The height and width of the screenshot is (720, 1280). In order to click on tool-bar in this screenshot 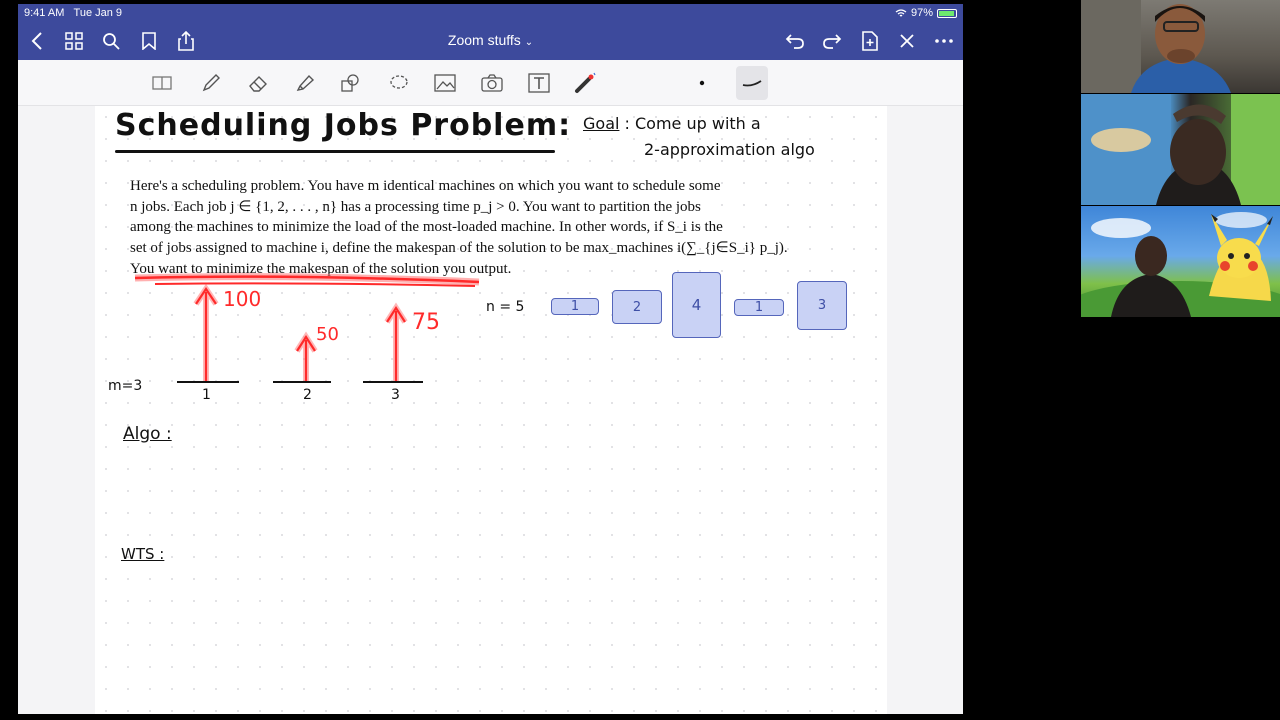, I will do `click(490, 83)`.